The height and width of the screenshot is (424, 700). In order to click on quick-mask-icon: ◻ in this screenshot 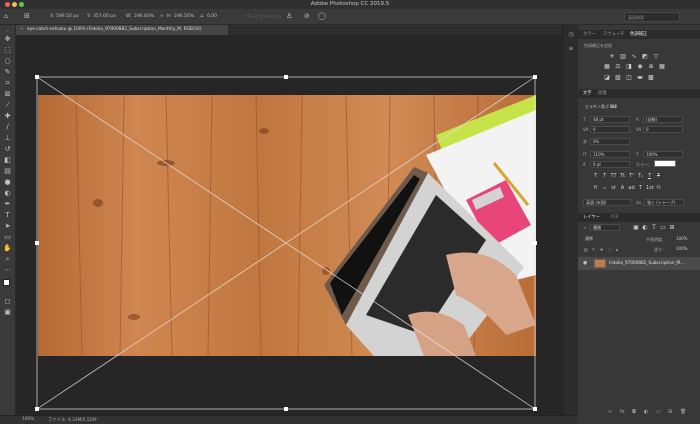, I will do `click(7, 301)`.